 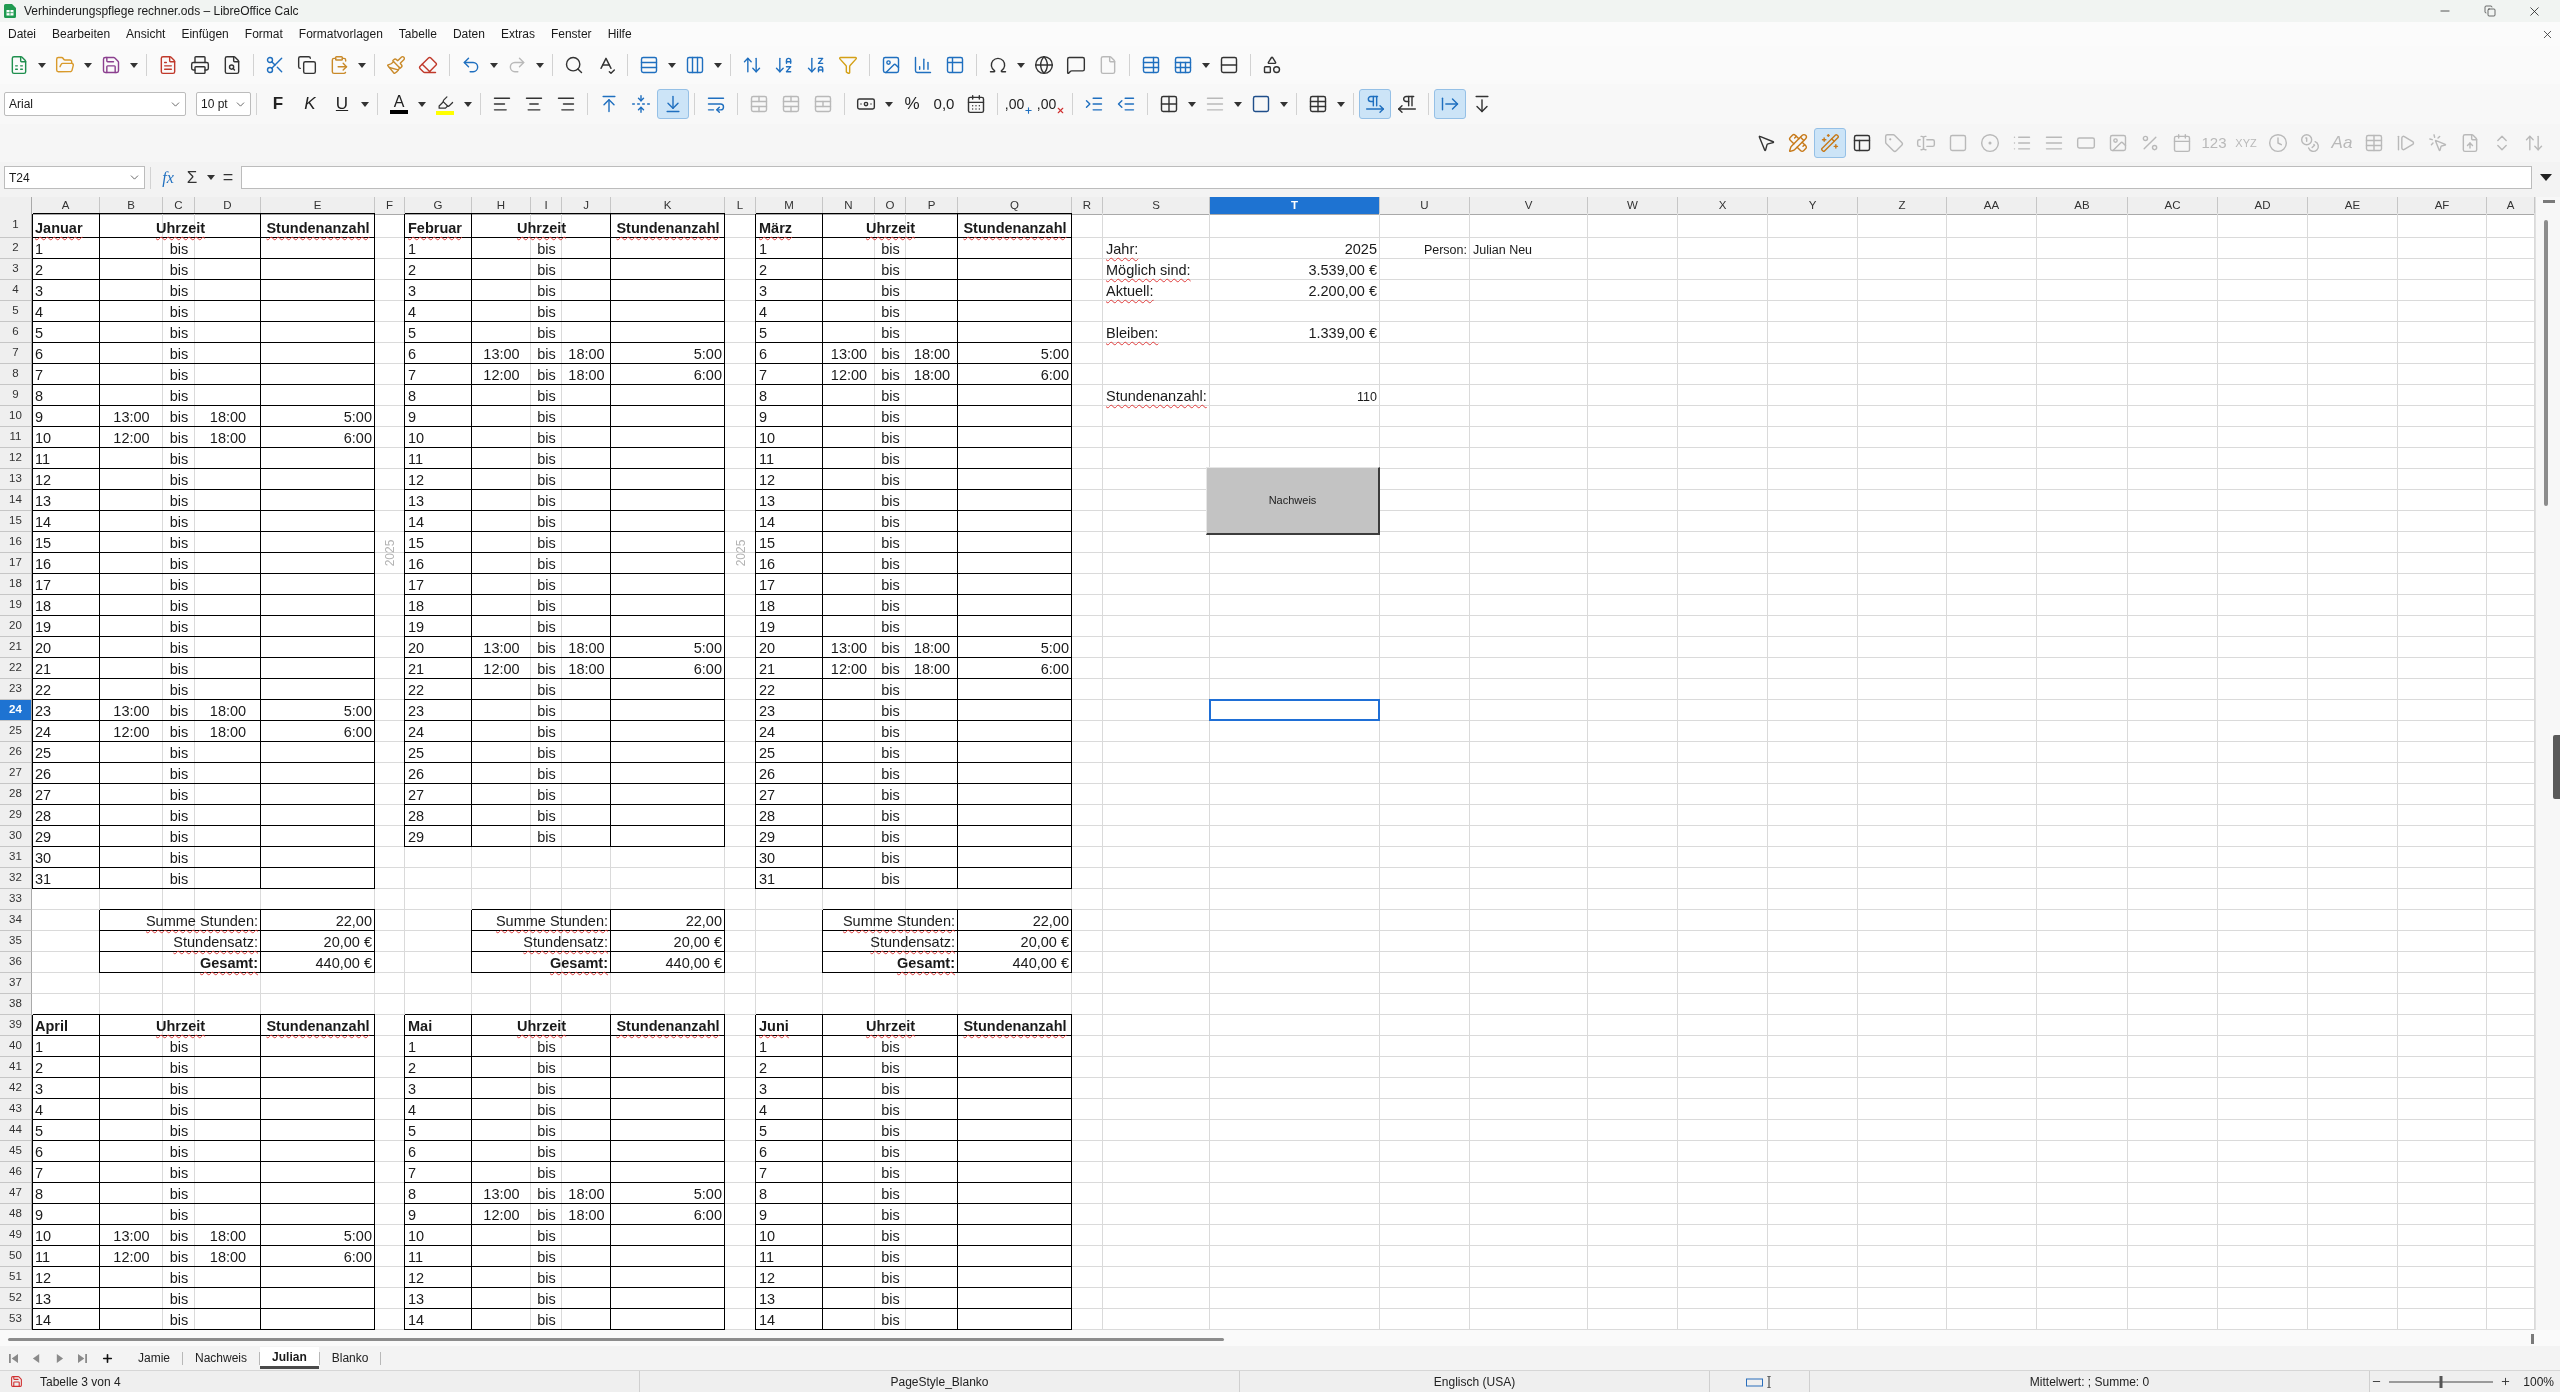 I want to click on row-header: 22, so click(x=16, y=668).